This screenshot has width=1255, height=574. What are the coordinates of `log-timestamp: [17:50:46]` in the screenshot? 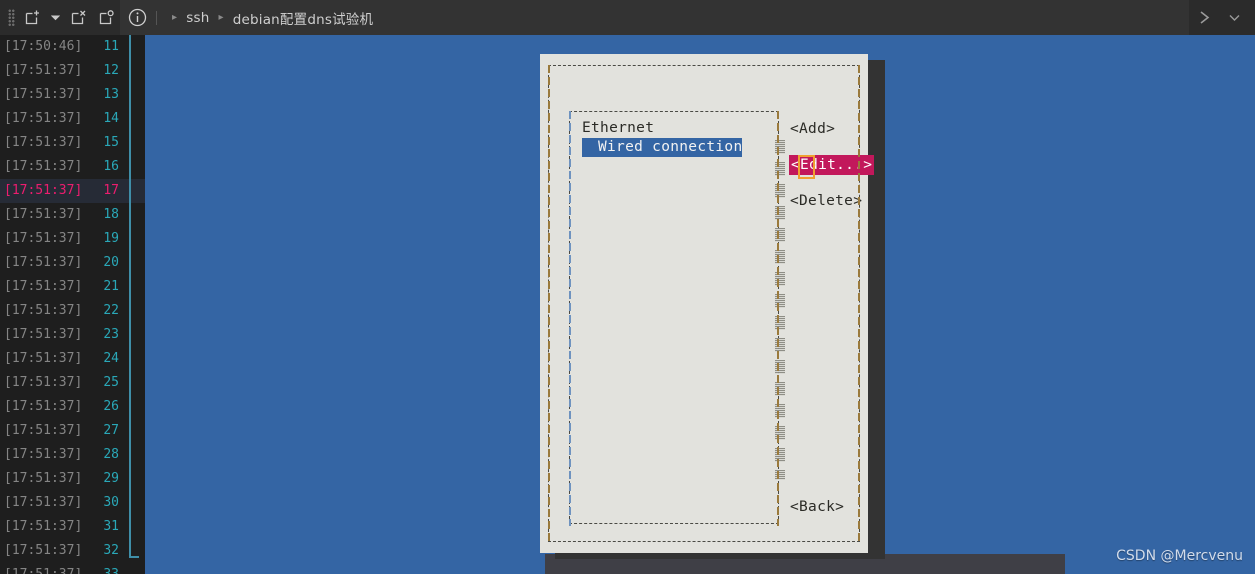 It's located at (43, 46).